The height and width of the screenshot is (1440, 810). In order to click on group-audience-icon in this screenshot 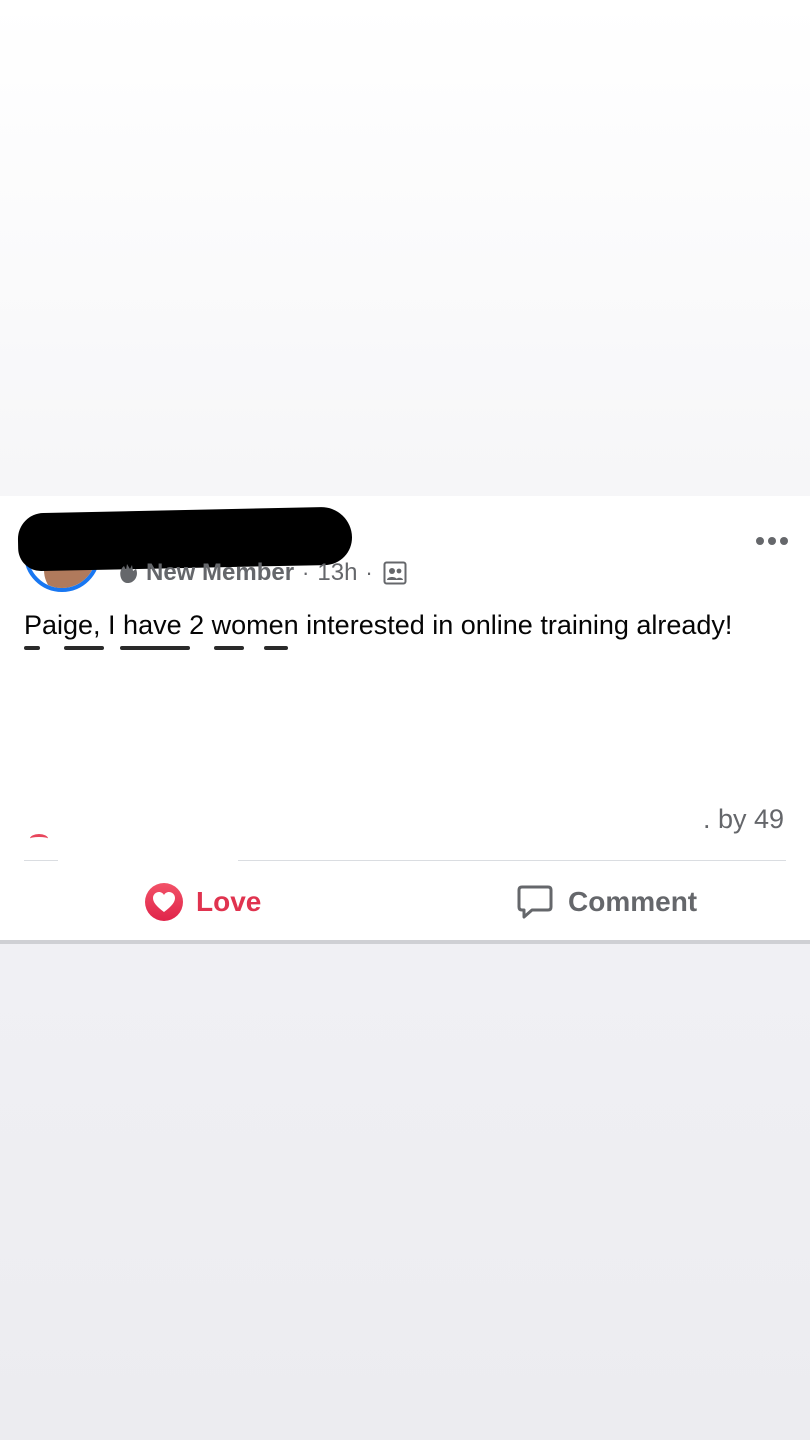, I will do `click(395, 573)`.